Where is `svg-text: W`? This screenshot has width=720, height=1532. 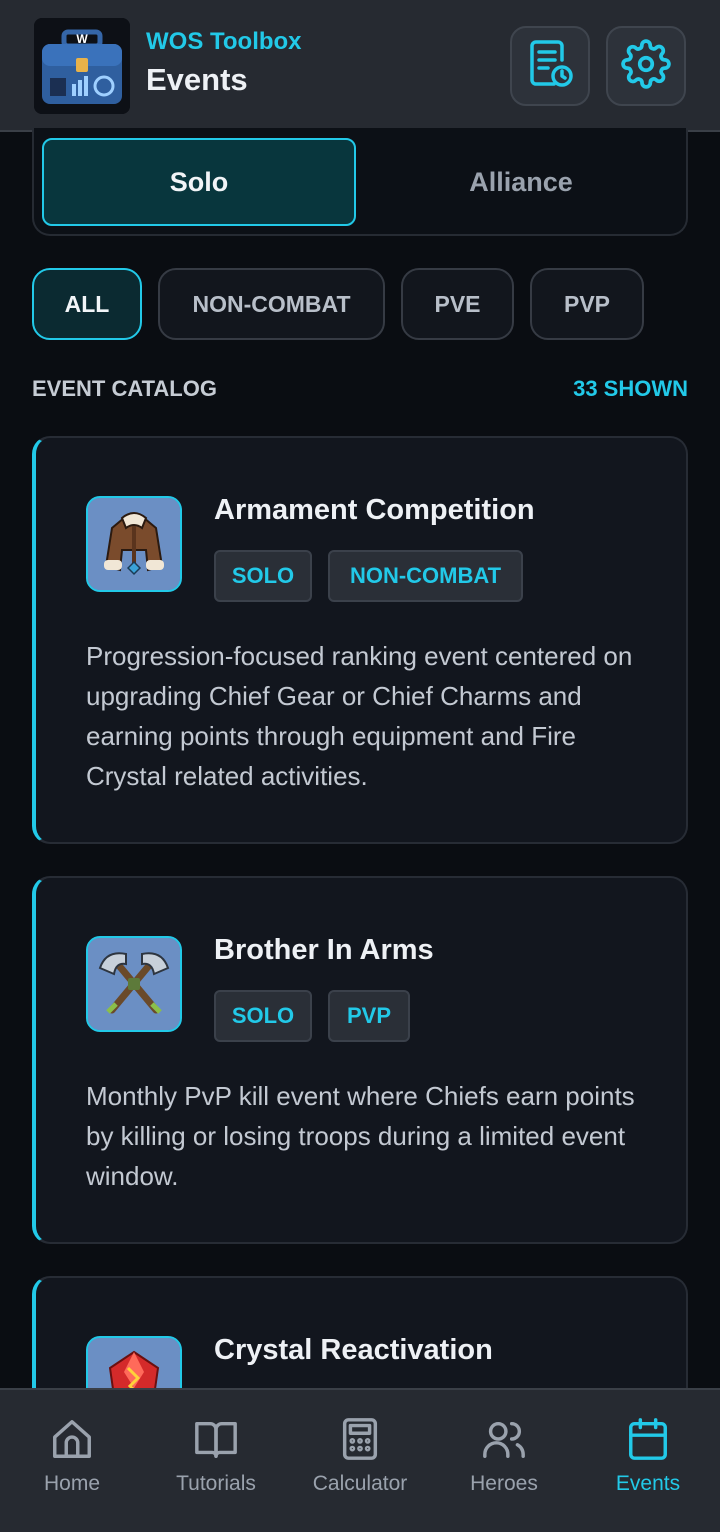 svg-text: W is located at coordinates (82, 39).